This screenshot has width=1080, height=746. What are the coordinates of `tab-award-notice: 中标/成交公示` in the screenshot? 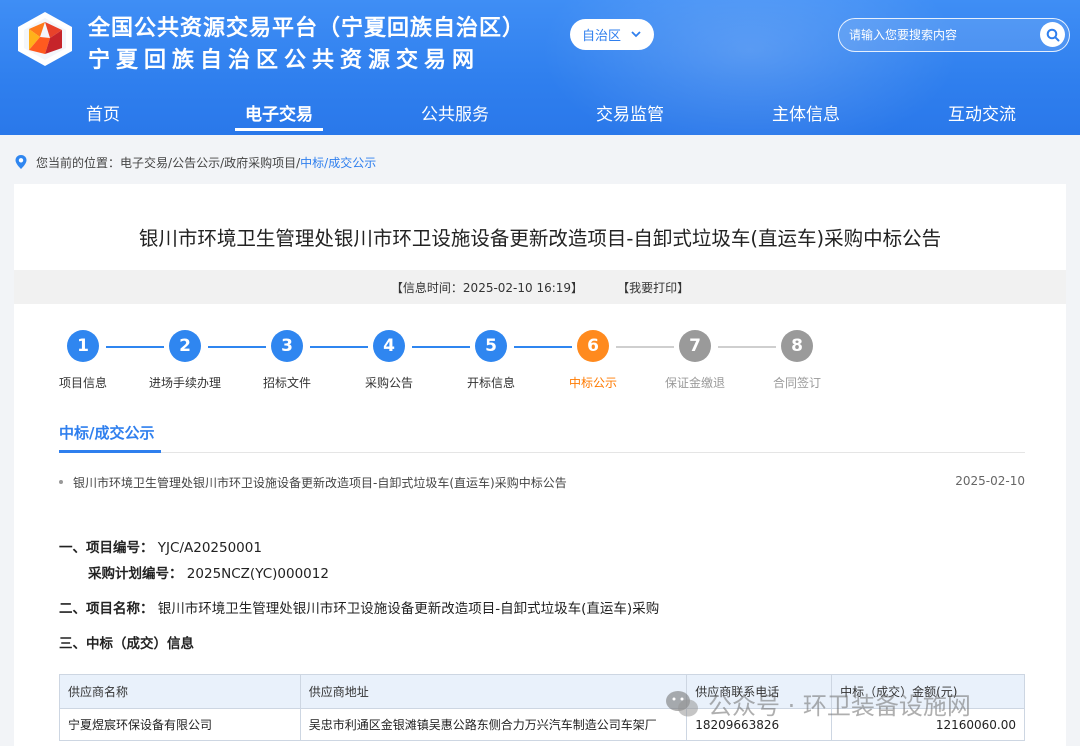 It's located at (106, 432).